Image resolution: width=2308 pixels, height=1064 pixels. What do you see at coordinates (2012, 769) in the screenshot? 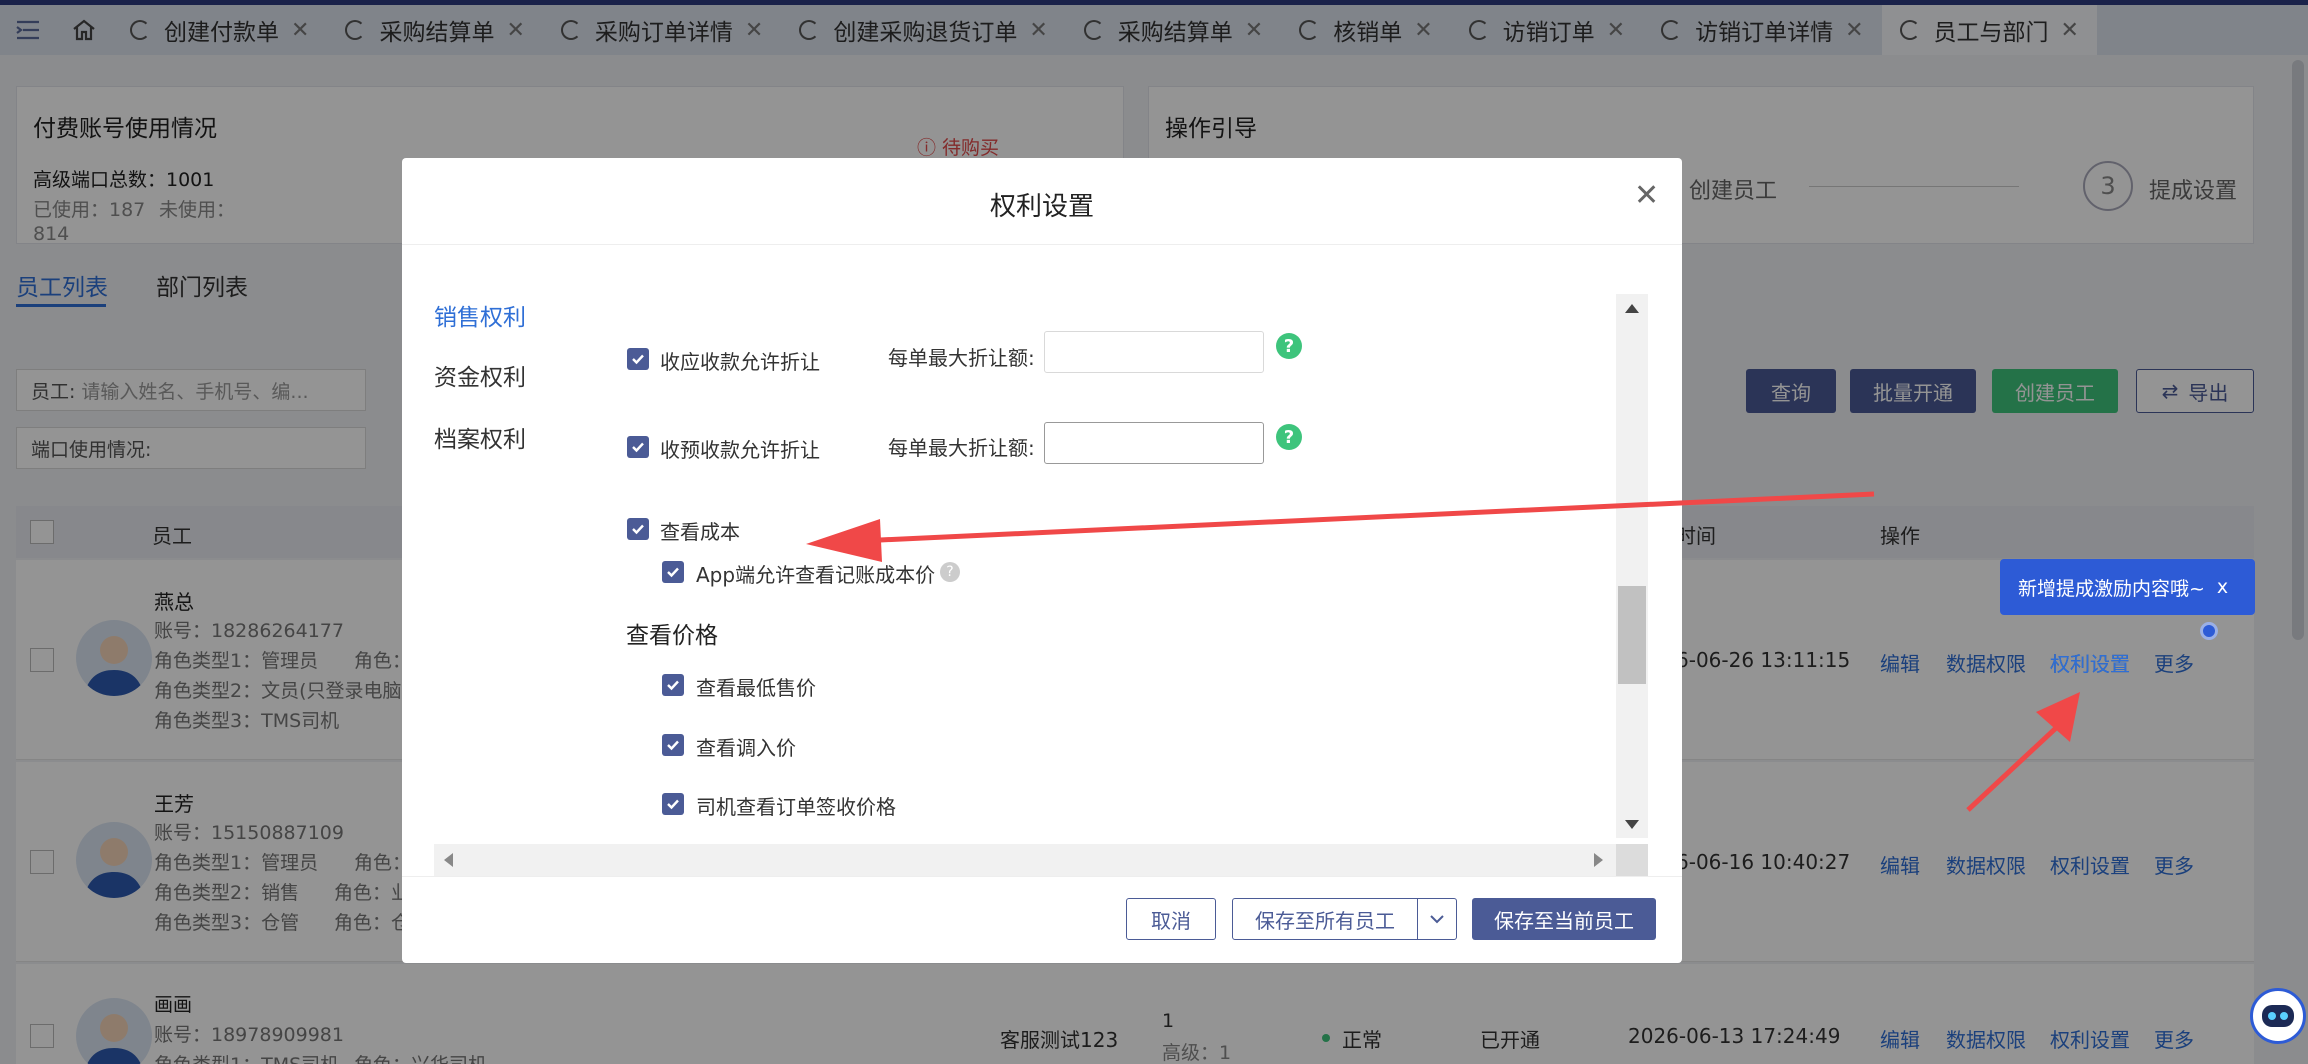
I see `arrow-to-rights-link-shaft` at bounding box center [2012, 769].